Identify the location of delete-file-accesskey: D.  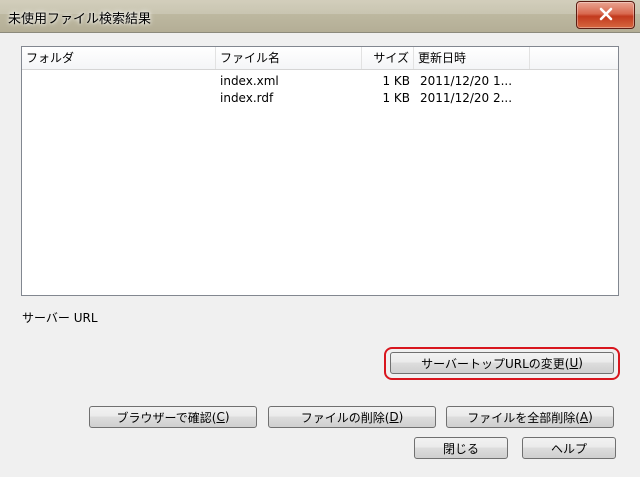
(394, 417).